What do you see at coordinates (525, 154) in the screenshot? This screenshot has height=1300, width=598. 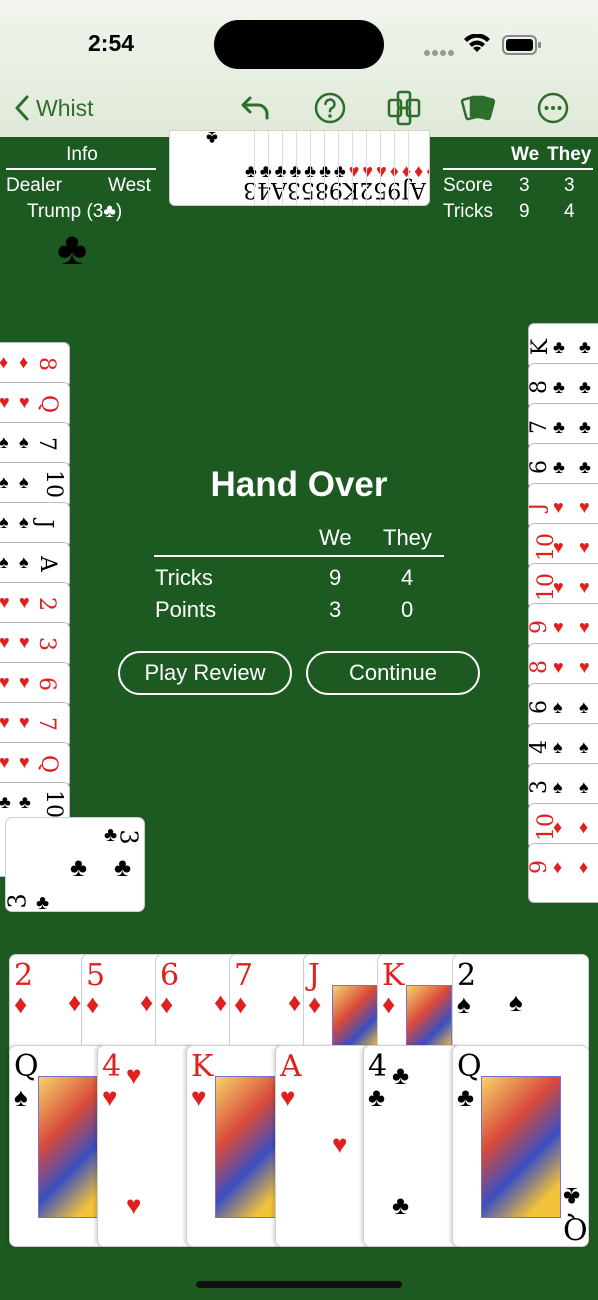 I see `score-col-we: We` at bounding box center [525, 154].